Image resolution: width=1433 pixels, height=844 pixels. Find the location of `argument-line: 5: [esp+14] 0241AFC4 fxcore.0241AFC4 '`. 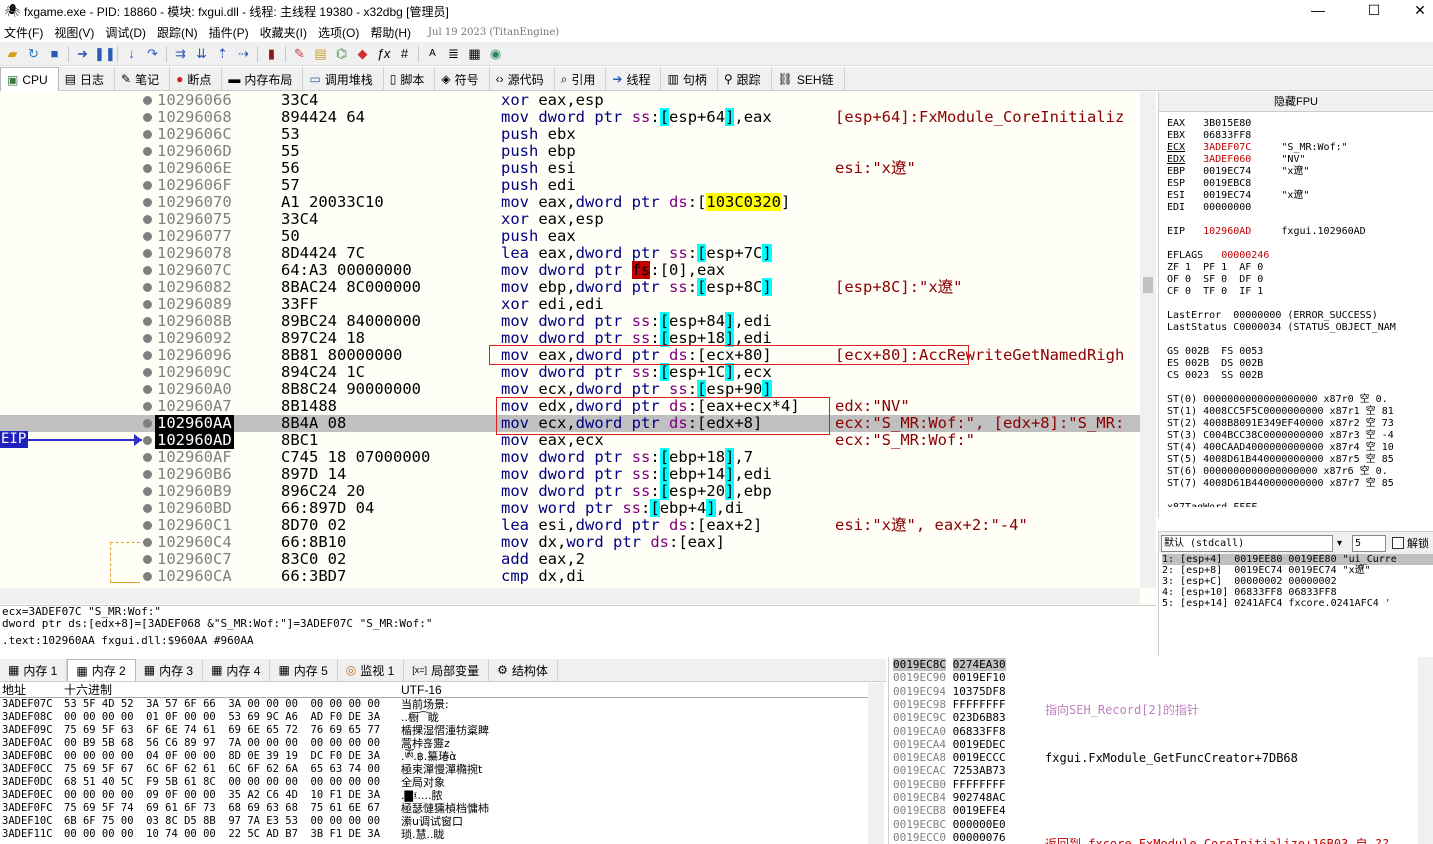

argument-line: 5: [esp+14] 0241AFC4 fxcore.0241AFC4 ' is located at coordinates (1297, 603).